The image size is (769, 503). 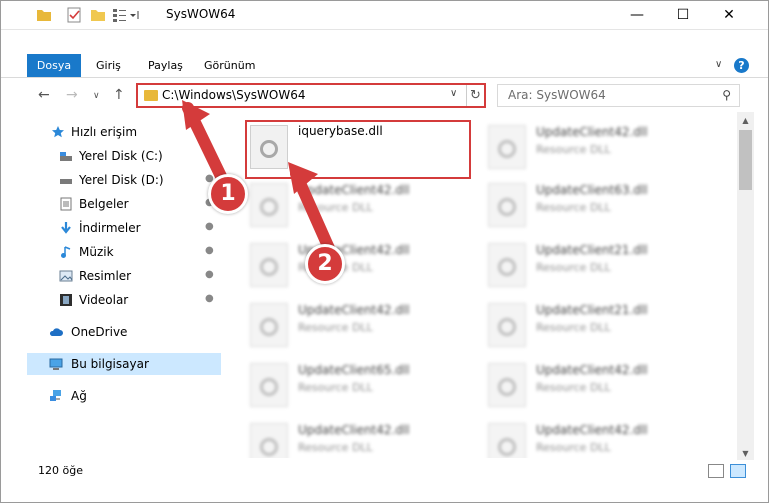 I want to click on music-icon, so click(x=66, y=252).